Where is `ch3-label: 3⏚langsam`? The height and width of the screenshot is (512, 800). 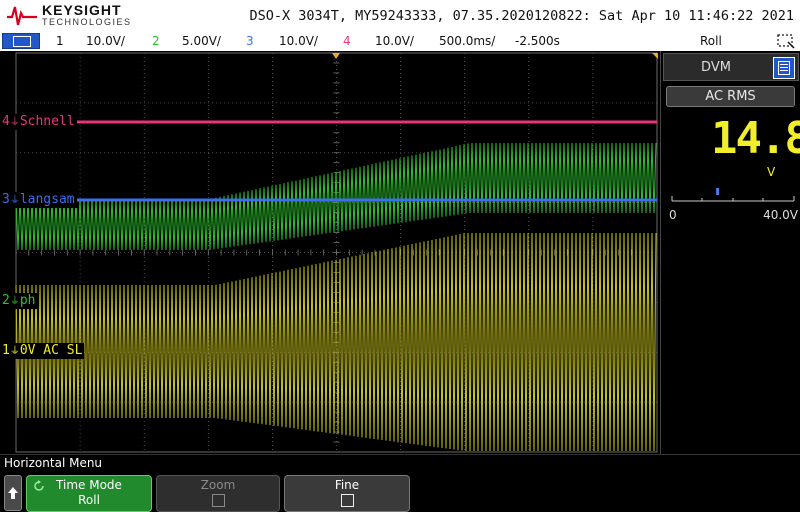 ch3-label: 3⏚langsam is located at coordinates (38, 200).